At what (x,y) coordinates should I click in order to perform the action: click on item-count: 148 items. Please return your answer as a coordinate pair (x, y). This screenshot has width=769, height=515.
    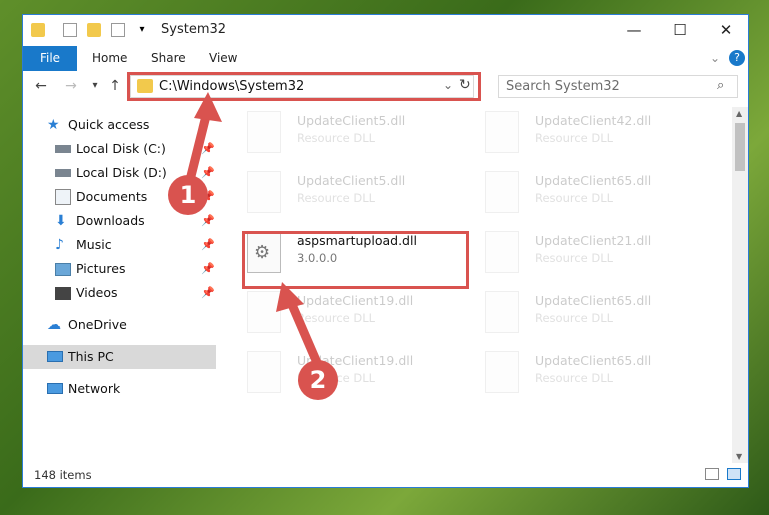
    Looking at the image, I should click on (63, 475).